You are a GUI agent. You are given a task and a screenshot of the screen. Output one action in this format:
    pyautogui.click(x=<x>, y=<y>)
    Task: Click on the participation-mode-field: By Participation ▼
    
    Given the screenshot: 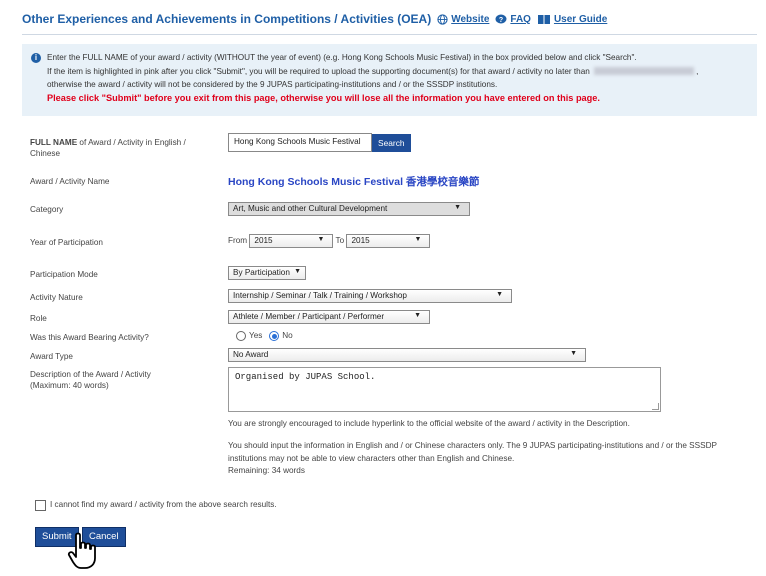 What is the action you would take?
    pyautogui.click(x=267, y=273)
    